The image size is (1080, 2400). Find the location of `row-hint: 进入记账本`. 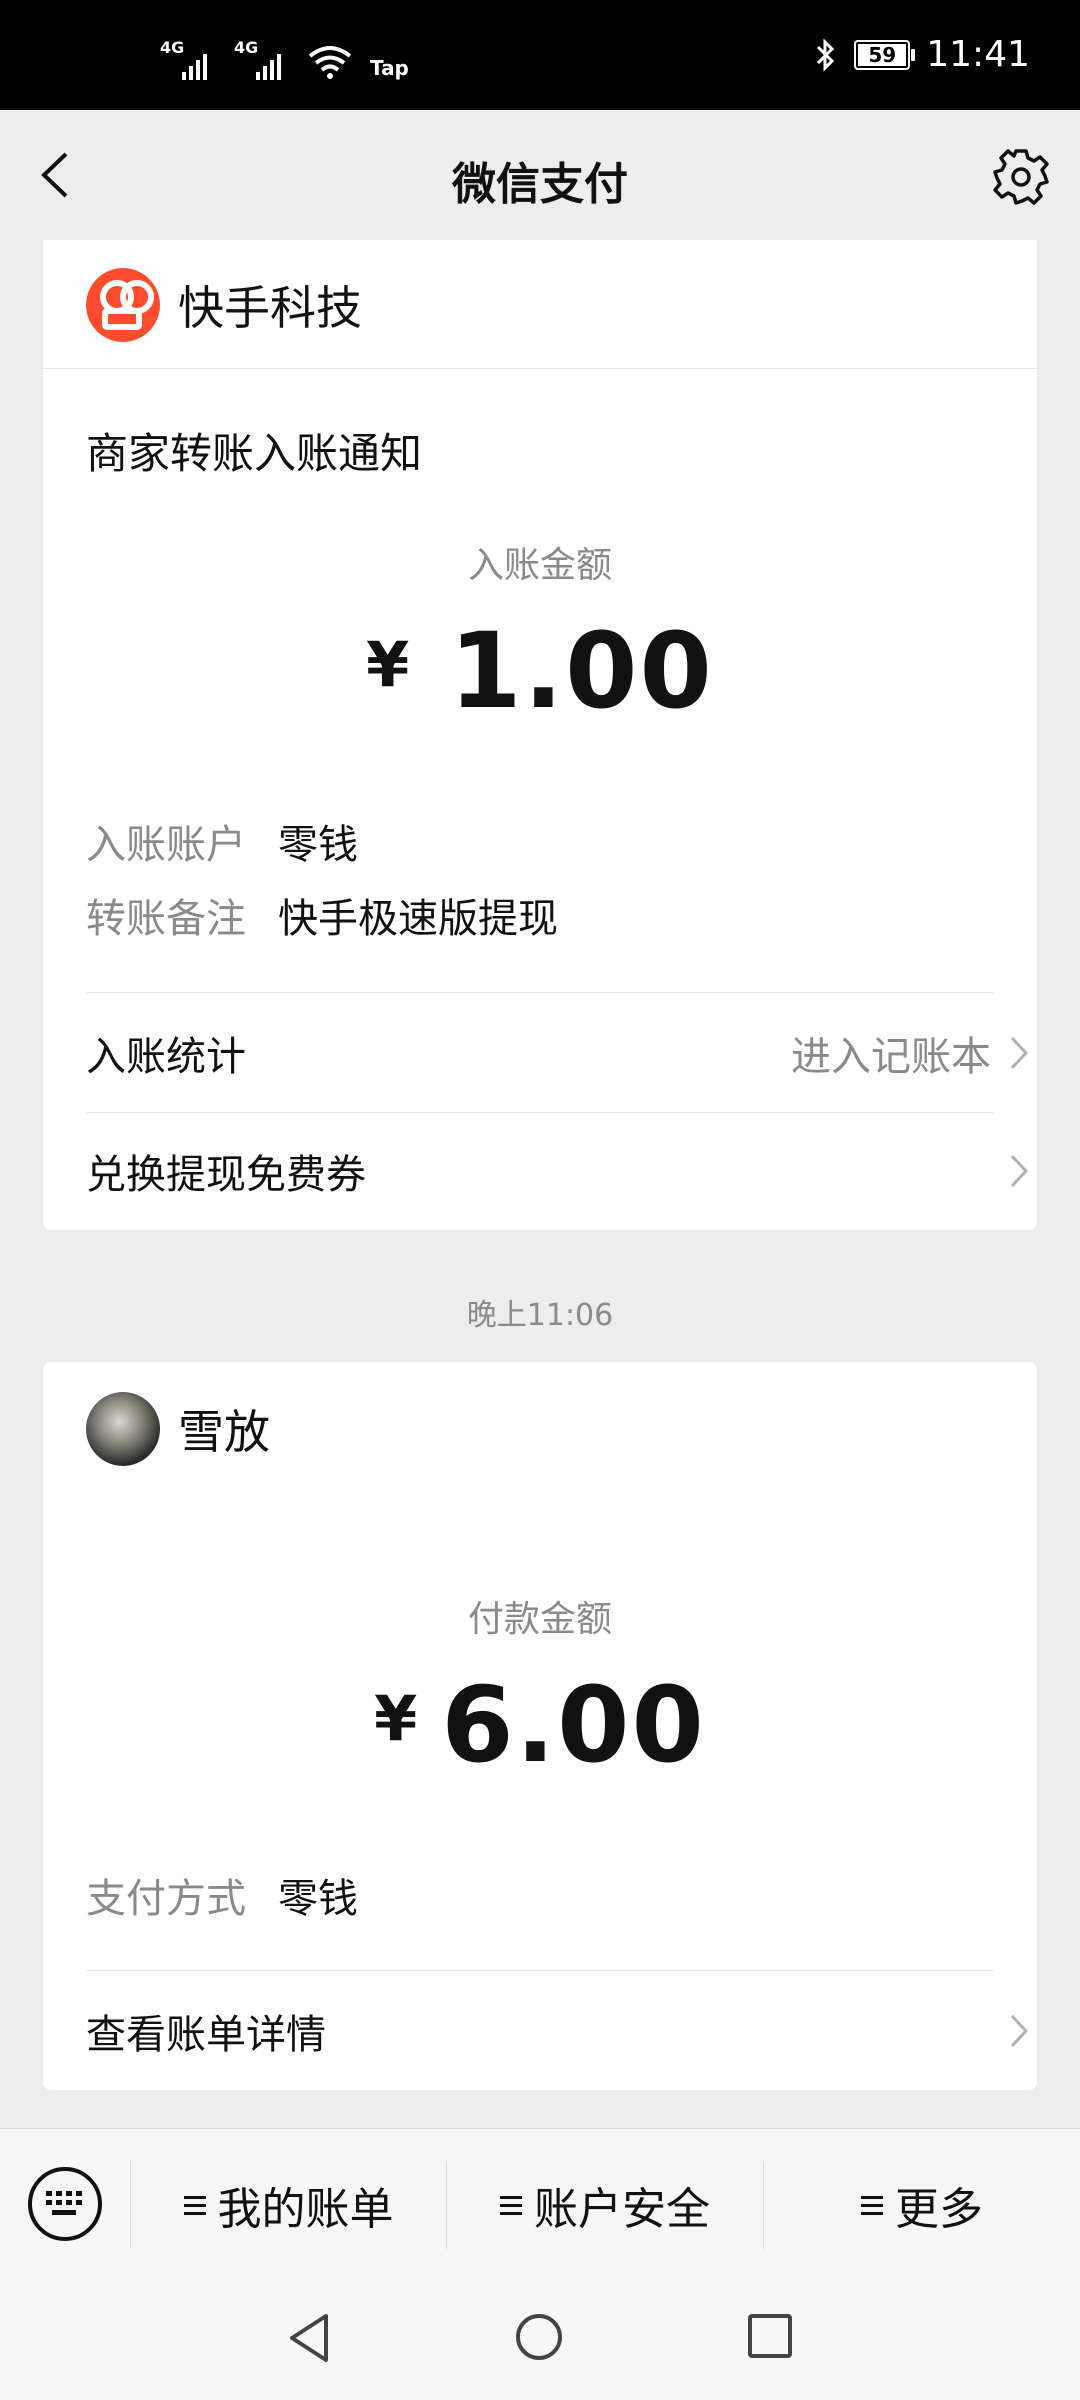

row-hint: 进入记账本 is located at coordinates (891, 1057).